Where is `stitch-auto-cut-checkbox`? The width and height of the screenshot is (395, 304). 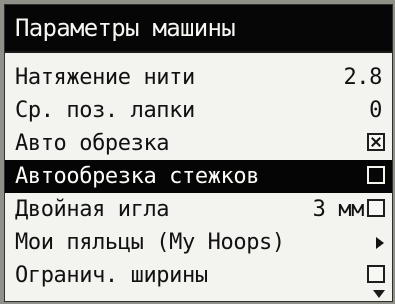 stitch-auto-cut-checkbox is located at coordinates (376, 175).